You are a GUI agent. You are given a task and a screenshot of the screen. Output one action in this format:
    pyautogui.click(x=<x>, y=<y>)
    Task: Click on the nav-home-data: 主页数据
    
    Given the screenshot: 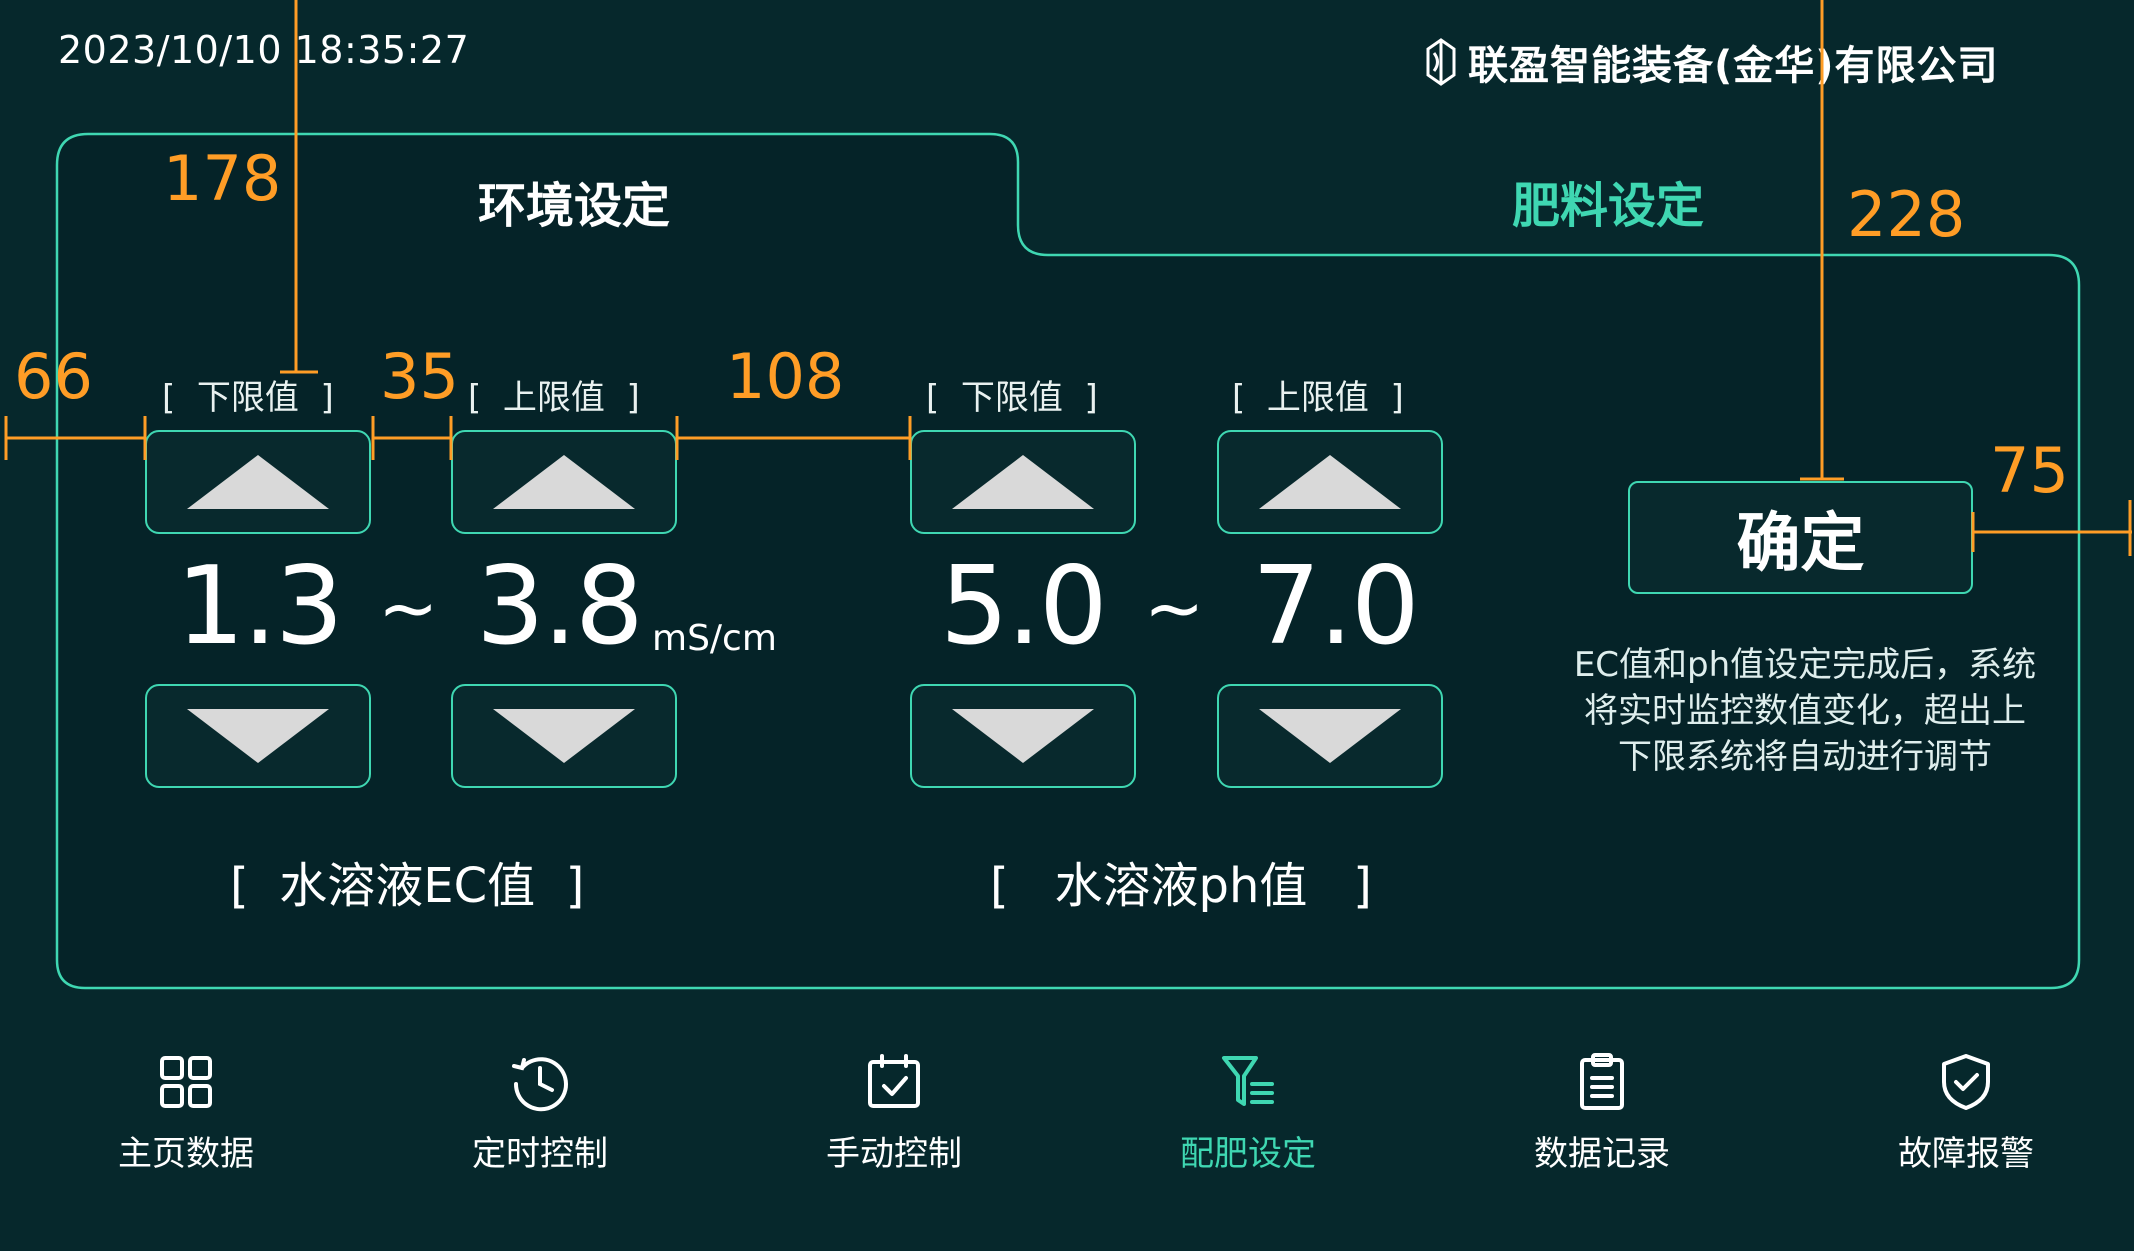 What is the action you would take?
    pyautogui.click(x=186, y=1112)
    